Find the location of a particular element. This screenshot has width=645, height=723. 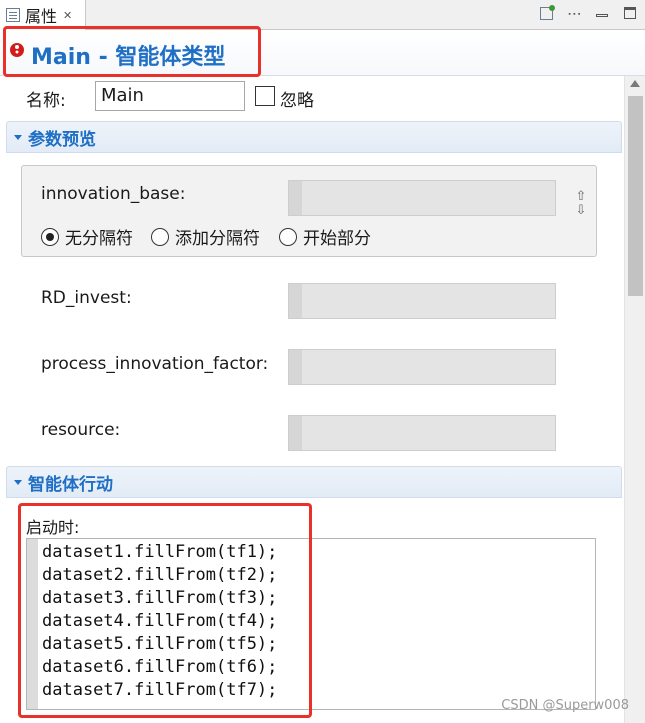

properties-icon is located at coordinates (13, 15).